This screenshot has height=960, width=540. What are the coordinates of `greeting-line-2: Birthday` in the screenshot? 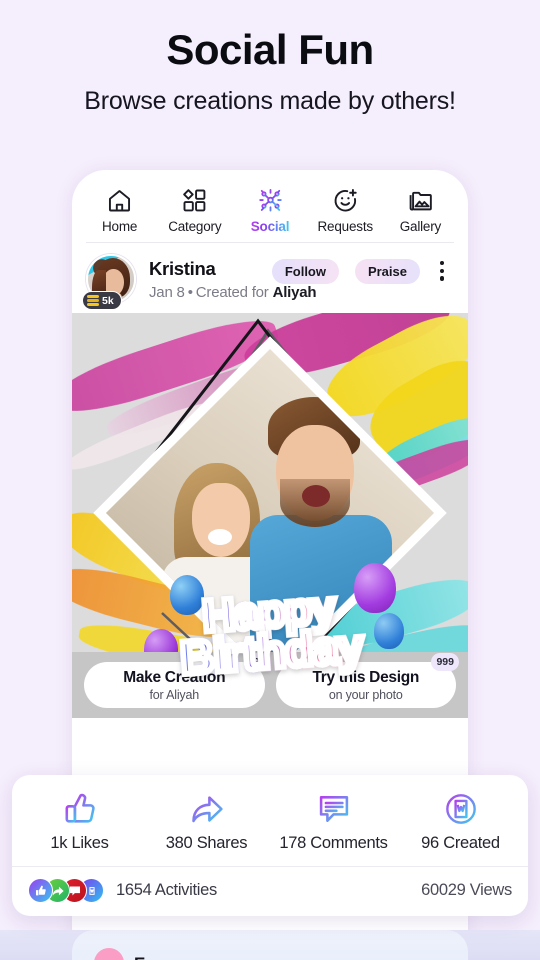 It's located at (271, 652).